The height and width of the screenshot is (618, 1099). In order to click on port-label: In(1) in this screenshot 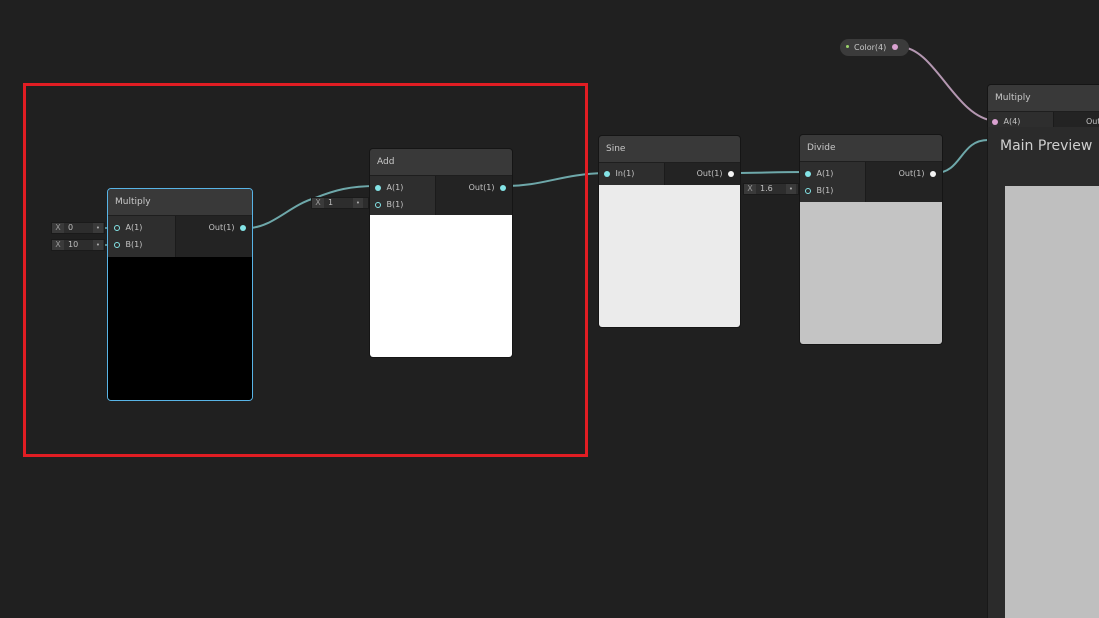, I will do `click(625, 173)`.